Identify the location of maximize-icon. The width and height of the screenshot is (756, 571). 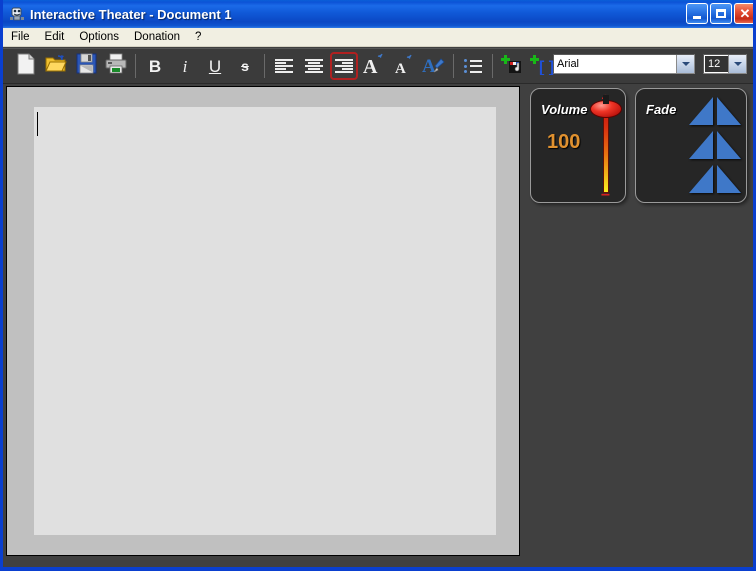
(721, 13).